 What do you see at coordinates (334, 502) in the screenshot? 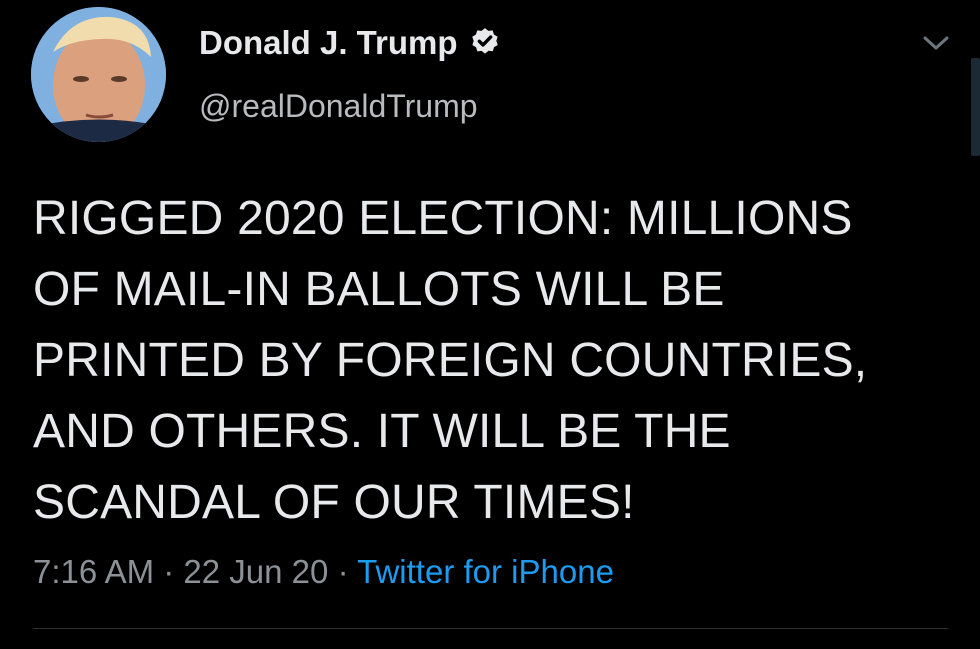
I see `tweet-text-line: SCANDAL OF OUR TIMES!` at bounding box center [334, 502].